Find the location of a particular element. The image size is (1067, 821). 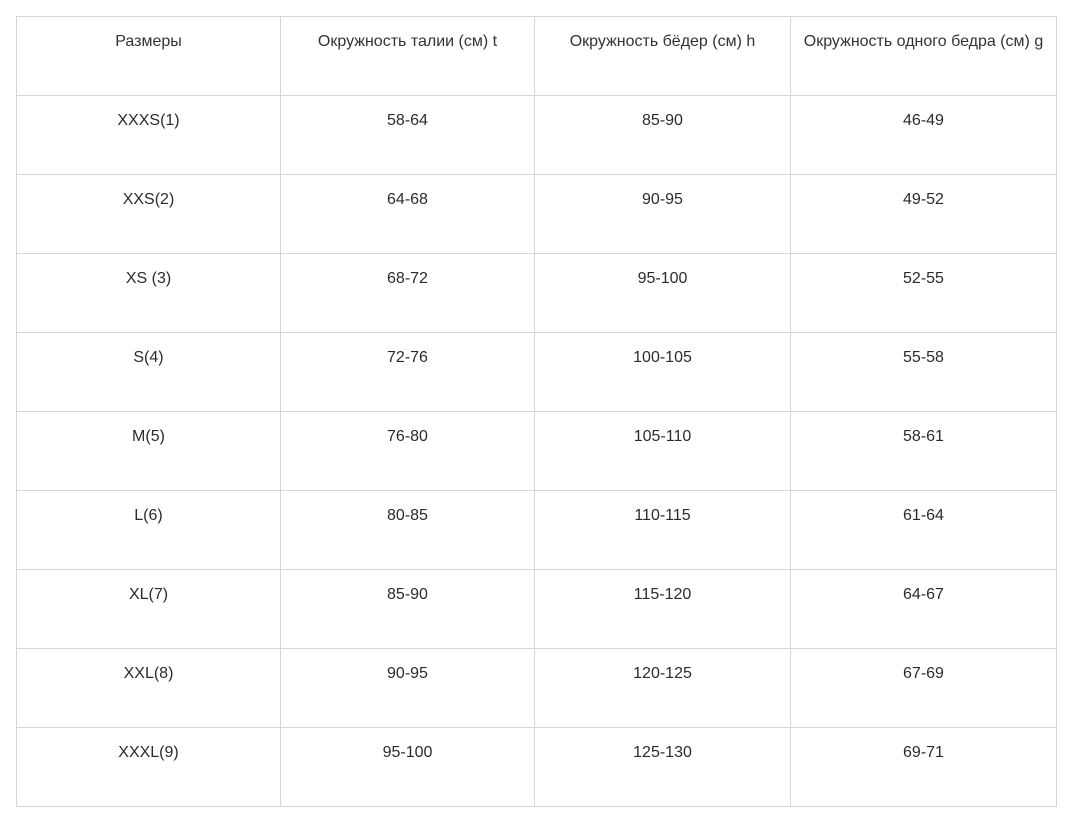

cell-hips: 100-105 is located at coordinates (662, 372).